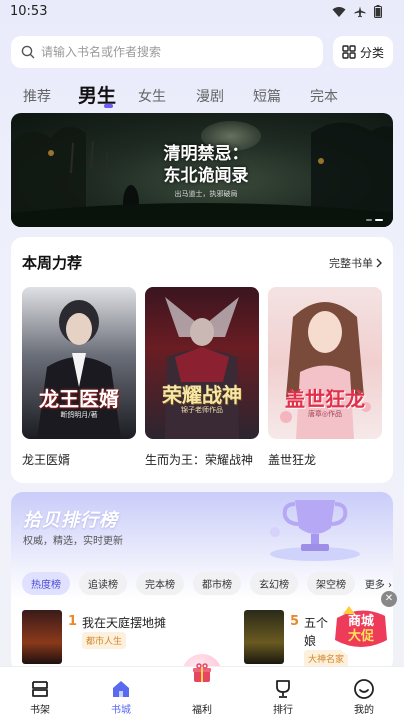 This screenshot has width=404, height=718. I want to click on banner-pagination, so click(374, 220).